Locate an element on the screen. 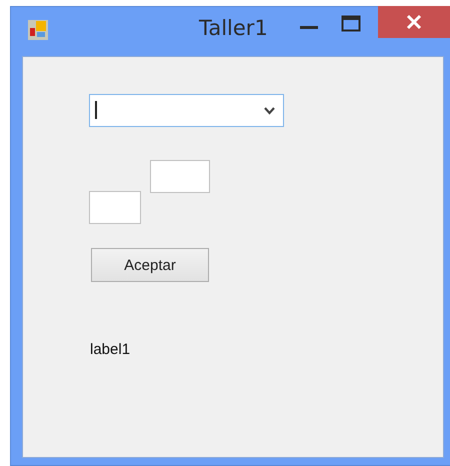 The image size is (450, 466). accept-button: Aceptar is located at coordinates (150, 265).